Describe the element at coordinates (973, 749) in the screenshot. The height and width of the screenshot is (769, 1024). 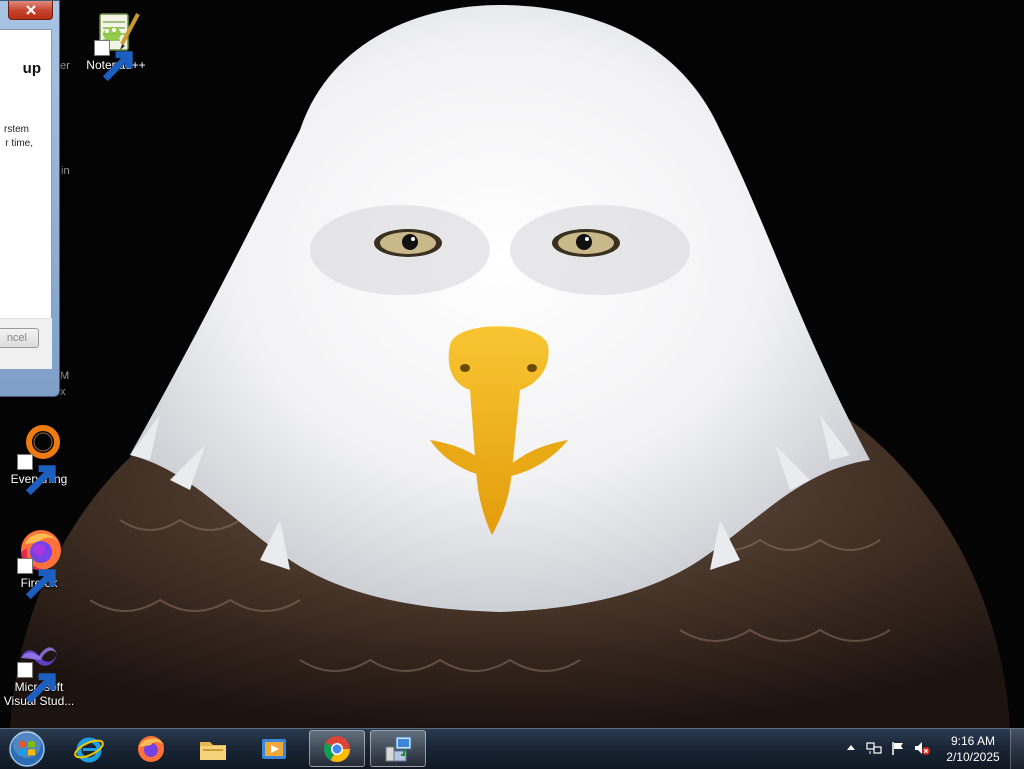
I see `clock: 9:16 AM 2/10/2025` at that location.